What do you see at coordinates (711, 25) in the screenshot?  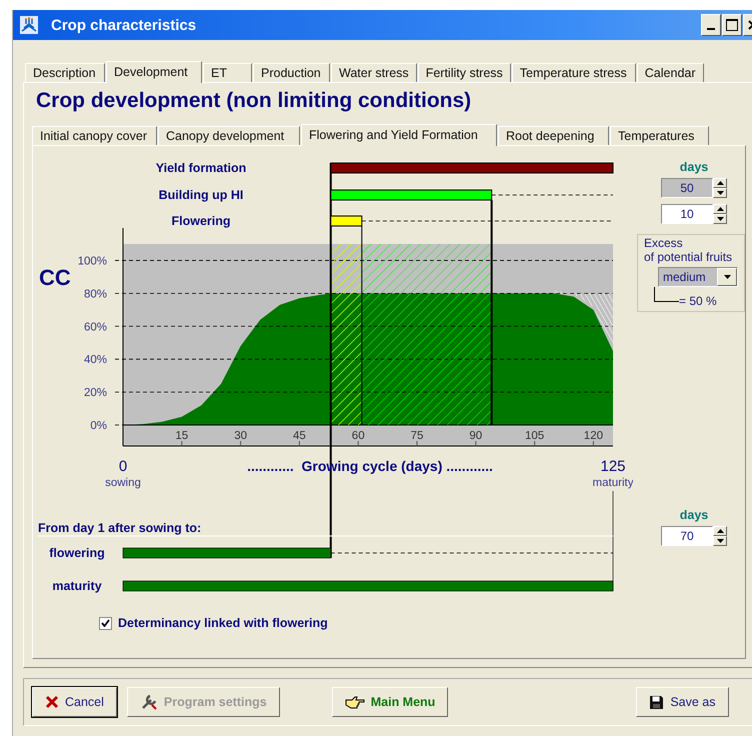 I see `minimize-button` at bounding box center [711, 25].